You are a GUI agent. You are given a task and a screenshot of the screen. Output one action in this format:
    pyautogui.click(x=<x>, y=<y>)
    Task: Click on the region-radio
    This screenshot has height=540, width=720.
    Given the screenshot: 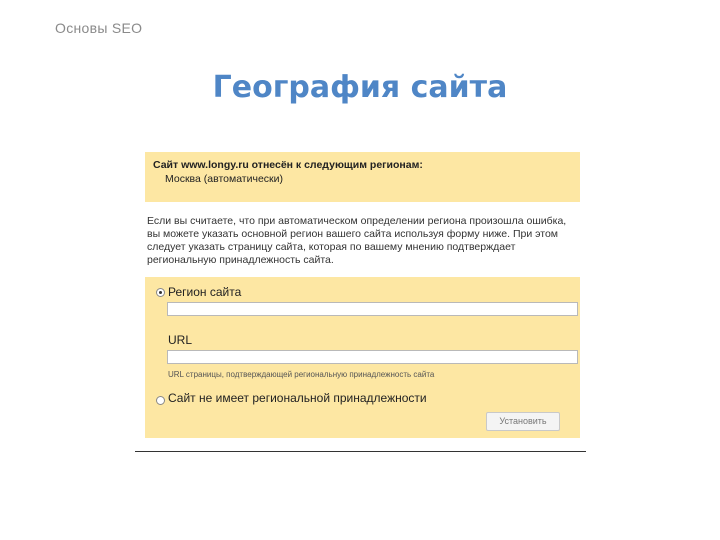 What is the action you would take?
    pyautogui.click(x=160, y=292)
    